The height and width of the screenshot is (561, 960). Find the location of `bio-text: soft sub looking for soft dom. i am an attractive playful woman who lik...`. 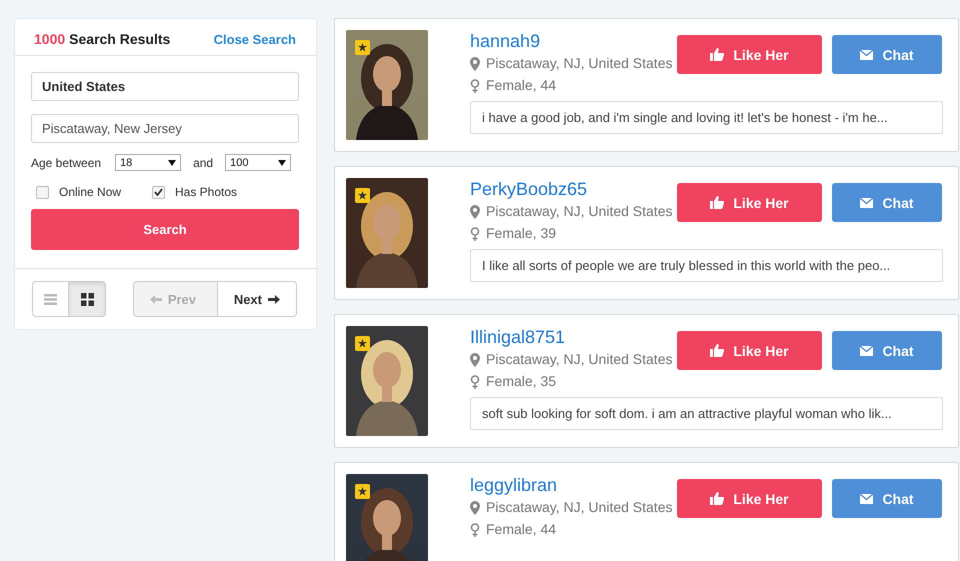

bio-text: soft sub looking for soft dom. i am an attractive playful woman who lik... is located at coordinates (706, 413).